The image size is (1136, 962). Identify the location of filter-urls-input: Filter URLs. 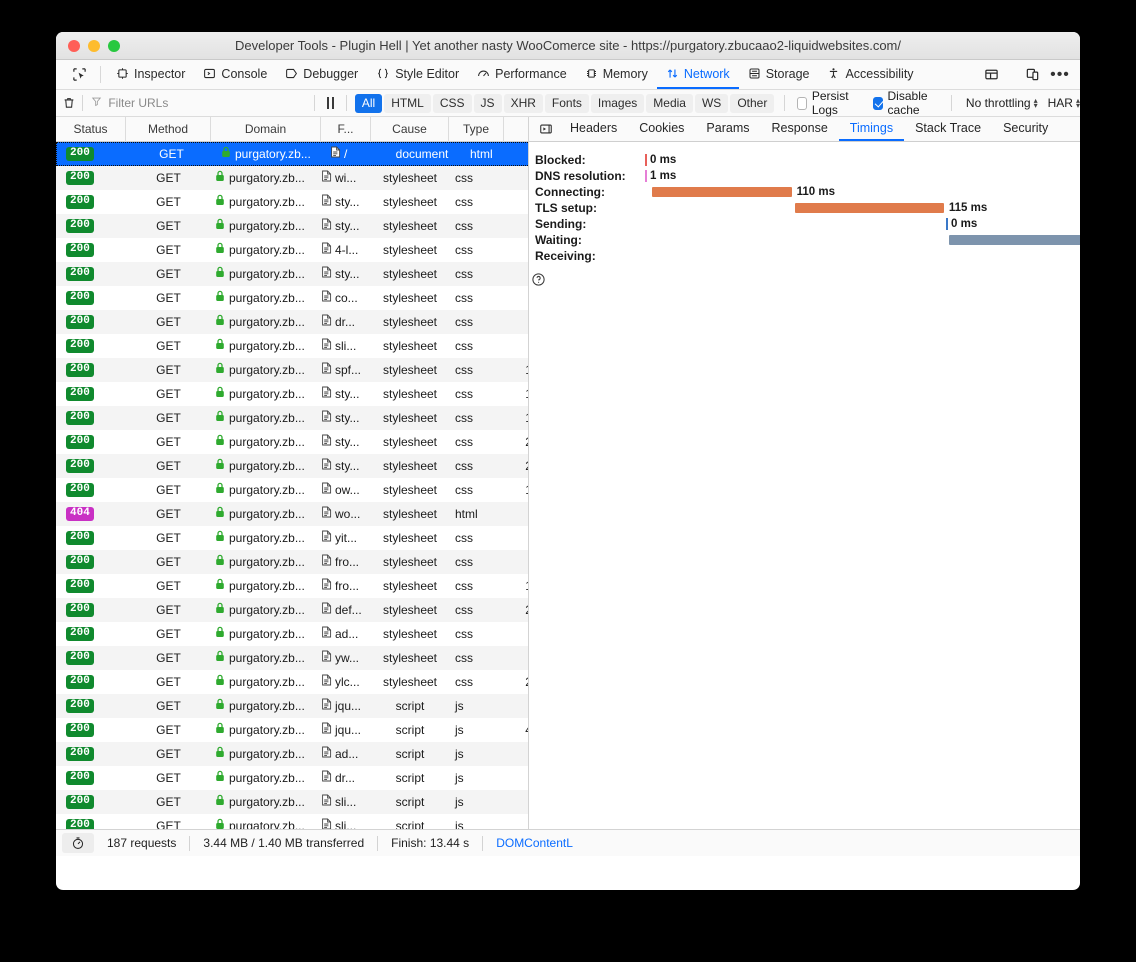
(198, 103).